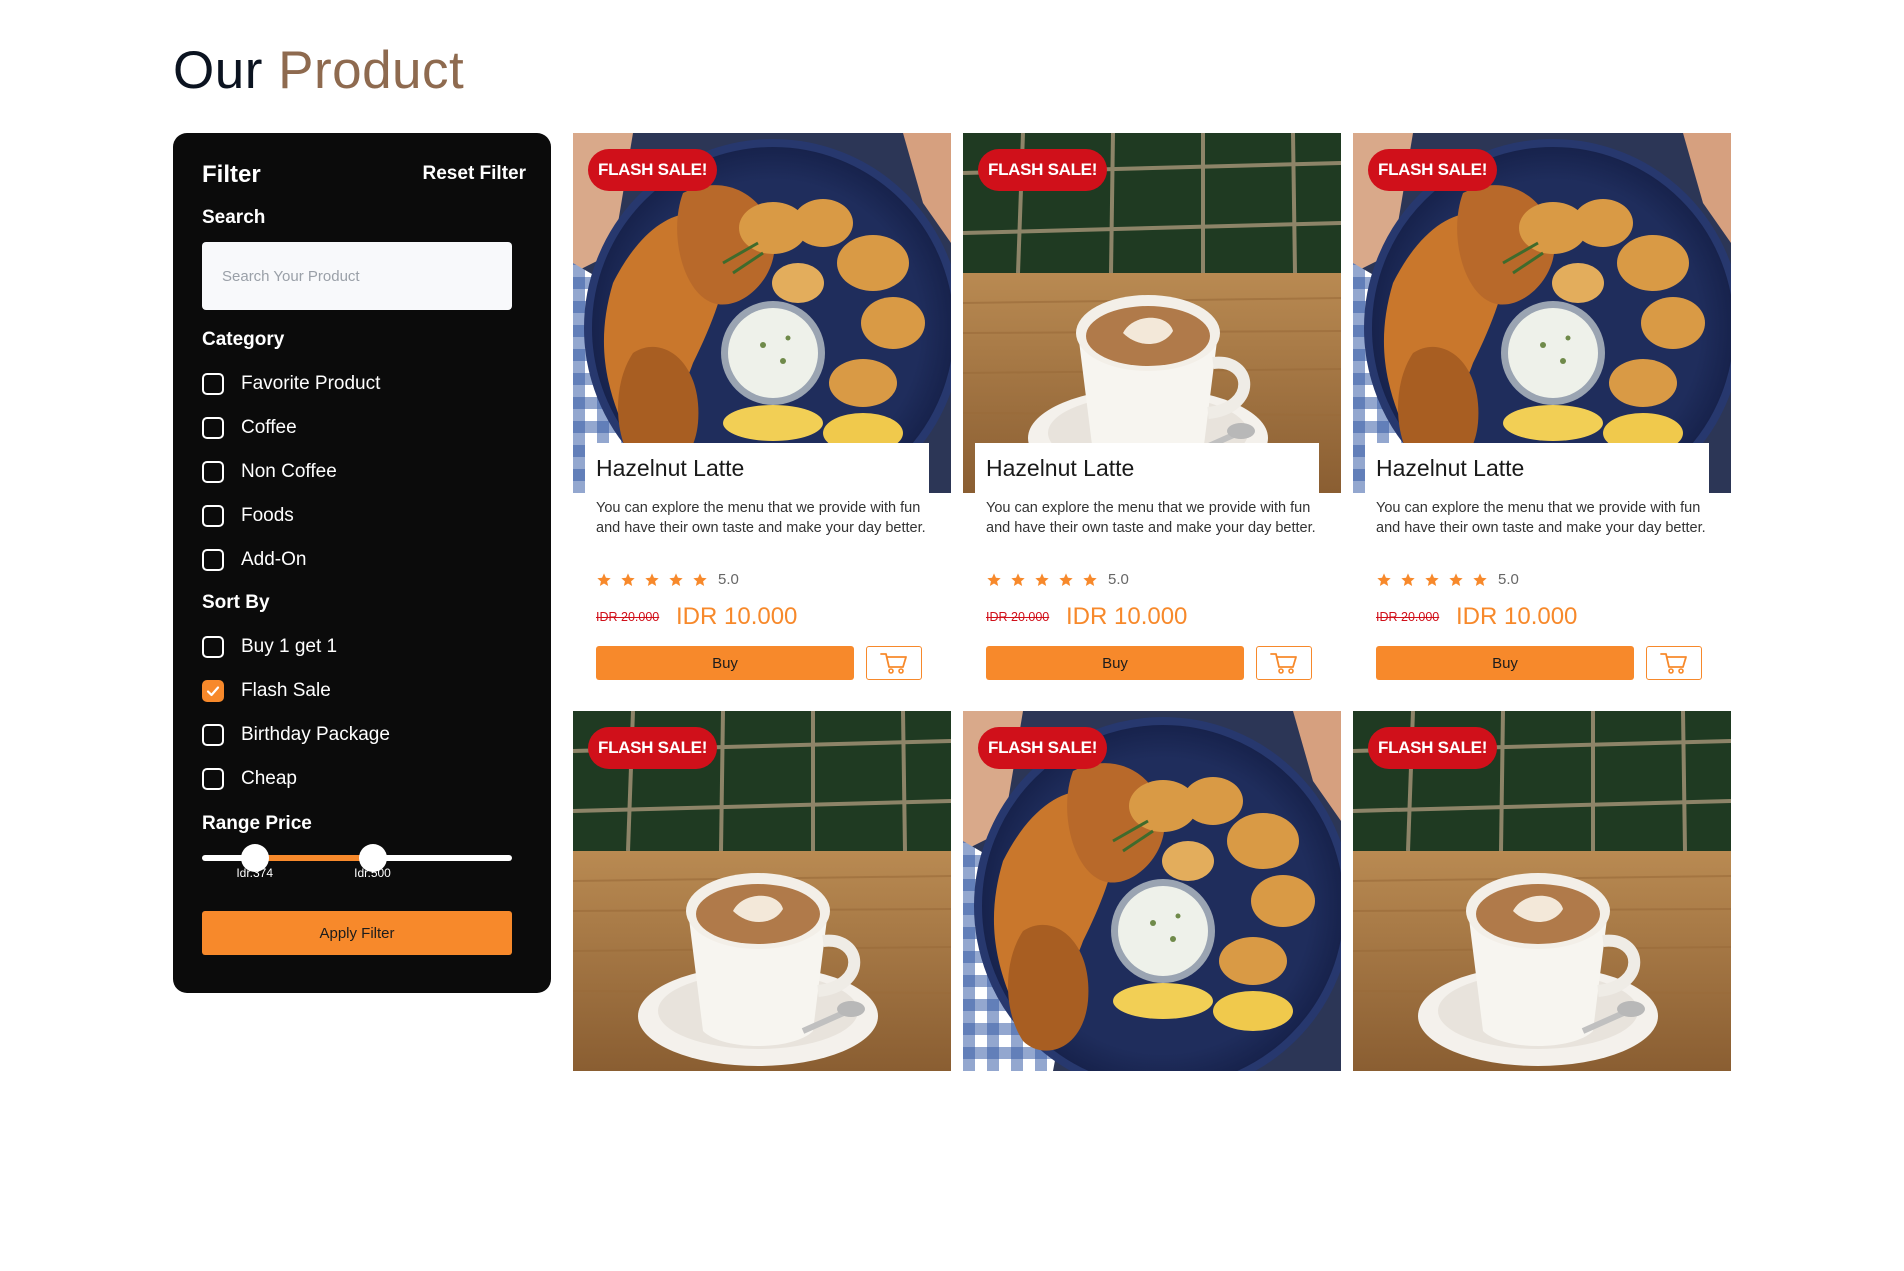  I want to click on price-range-slider: Idr.374 Idr.500, so click(357, 862).